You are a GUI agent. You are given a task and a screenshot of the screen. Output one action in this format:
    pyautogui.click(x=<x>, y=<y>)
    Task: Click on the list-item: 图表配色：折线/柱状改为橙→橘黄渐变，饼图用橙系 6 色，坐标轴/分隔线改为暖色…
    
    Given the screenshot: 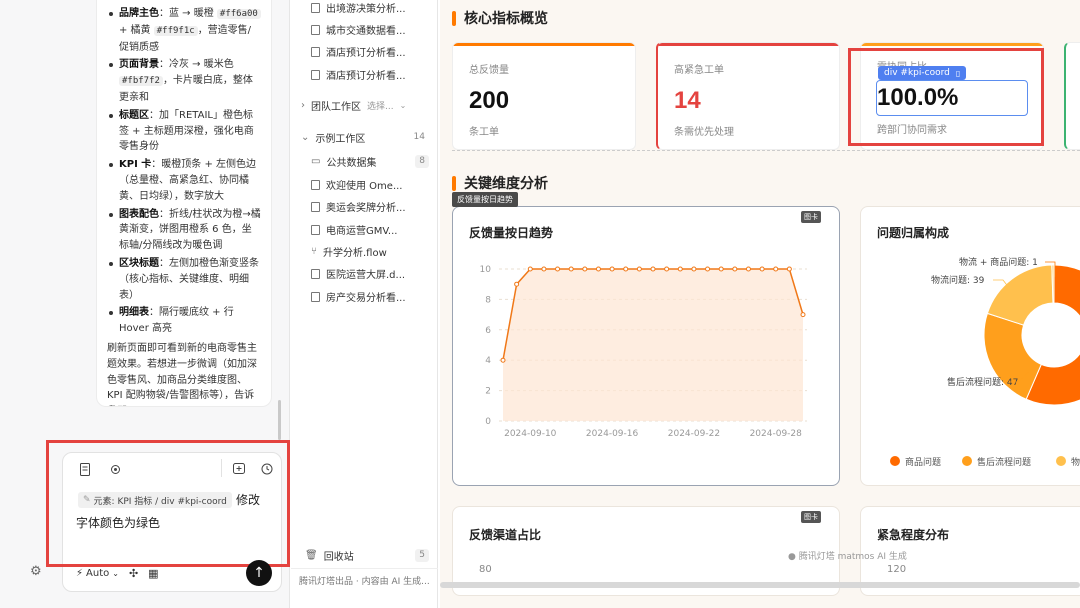 What is the action you would take?
    pyautogui.click(x=184, y=230)
    